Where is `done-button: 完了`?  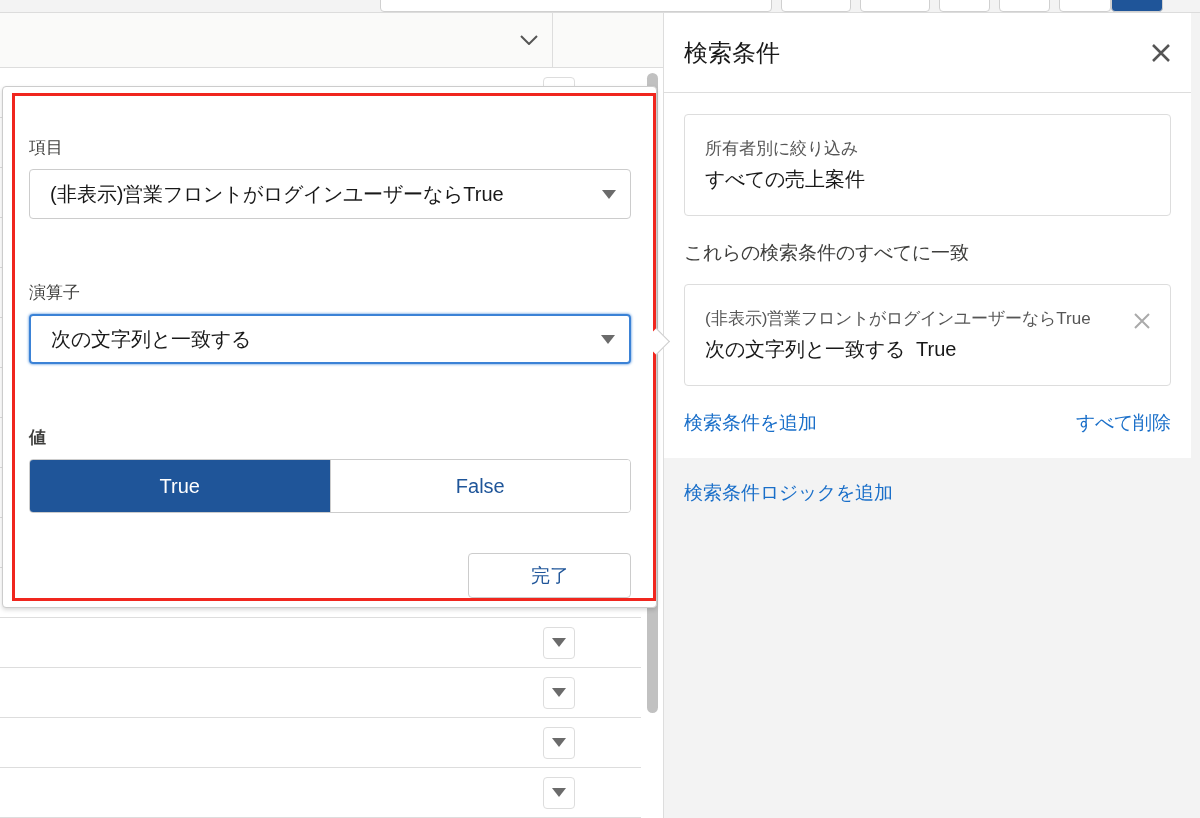 done-button: 完了 is located at coordinates (549, 575).